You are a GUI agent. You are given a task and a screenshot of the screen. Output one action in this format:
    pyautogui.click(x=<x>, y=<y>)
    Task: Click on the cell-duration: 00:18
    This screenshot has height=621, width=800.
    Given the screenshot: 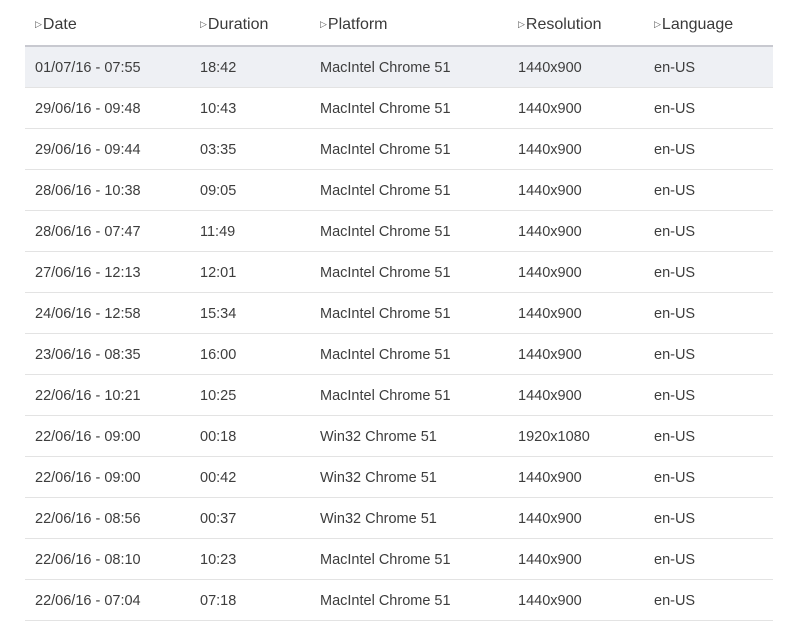 What is the action you would take?
    pyautogui.click(x=218, y=437)
    